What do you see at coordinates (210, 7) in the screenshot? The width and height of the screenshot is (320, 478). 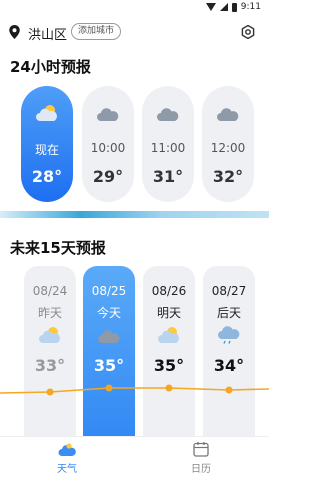 I see `wifi-icon` at bounding box center [210, 7].